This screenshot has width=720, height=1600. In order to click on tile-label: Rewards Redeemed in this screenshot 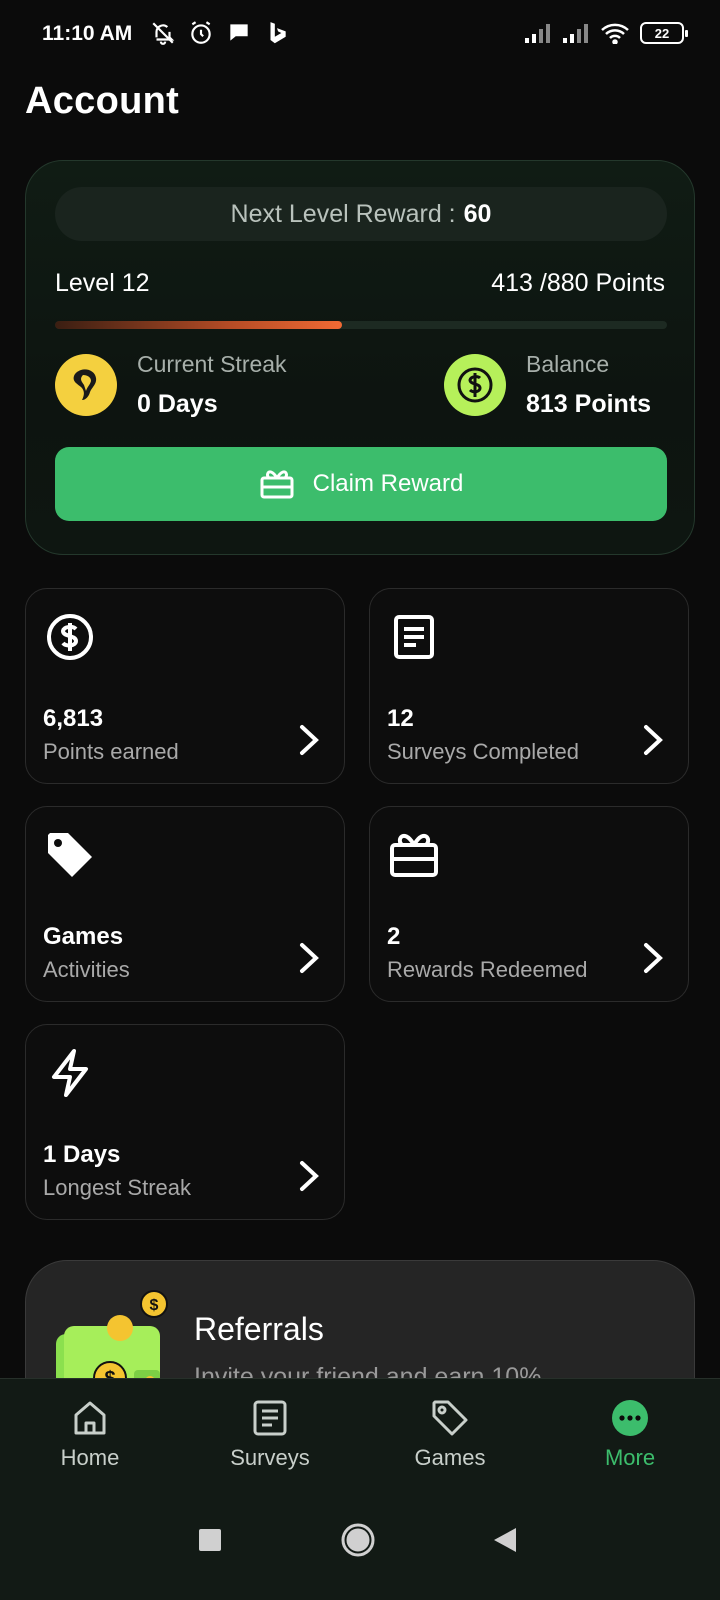, I will do `click(487, 969)`.